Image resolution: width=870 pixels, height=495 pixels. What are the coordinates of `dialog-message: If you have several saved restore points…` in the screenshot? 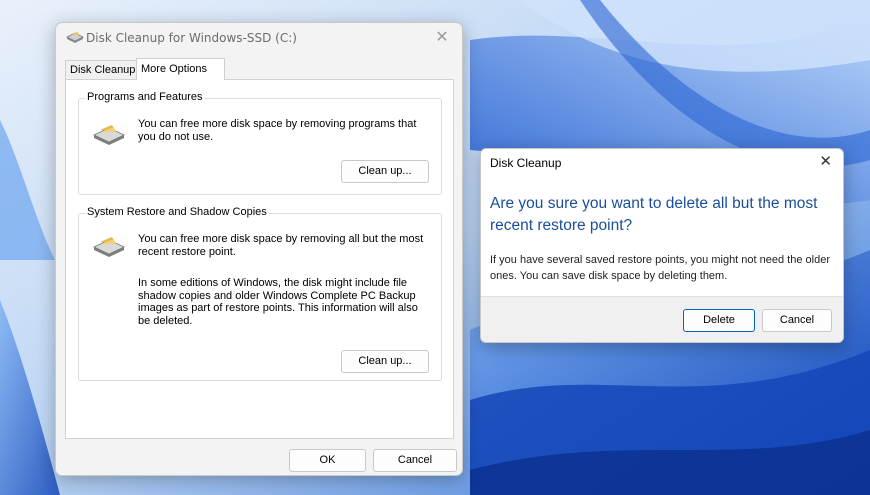 It's located at (660, 268).